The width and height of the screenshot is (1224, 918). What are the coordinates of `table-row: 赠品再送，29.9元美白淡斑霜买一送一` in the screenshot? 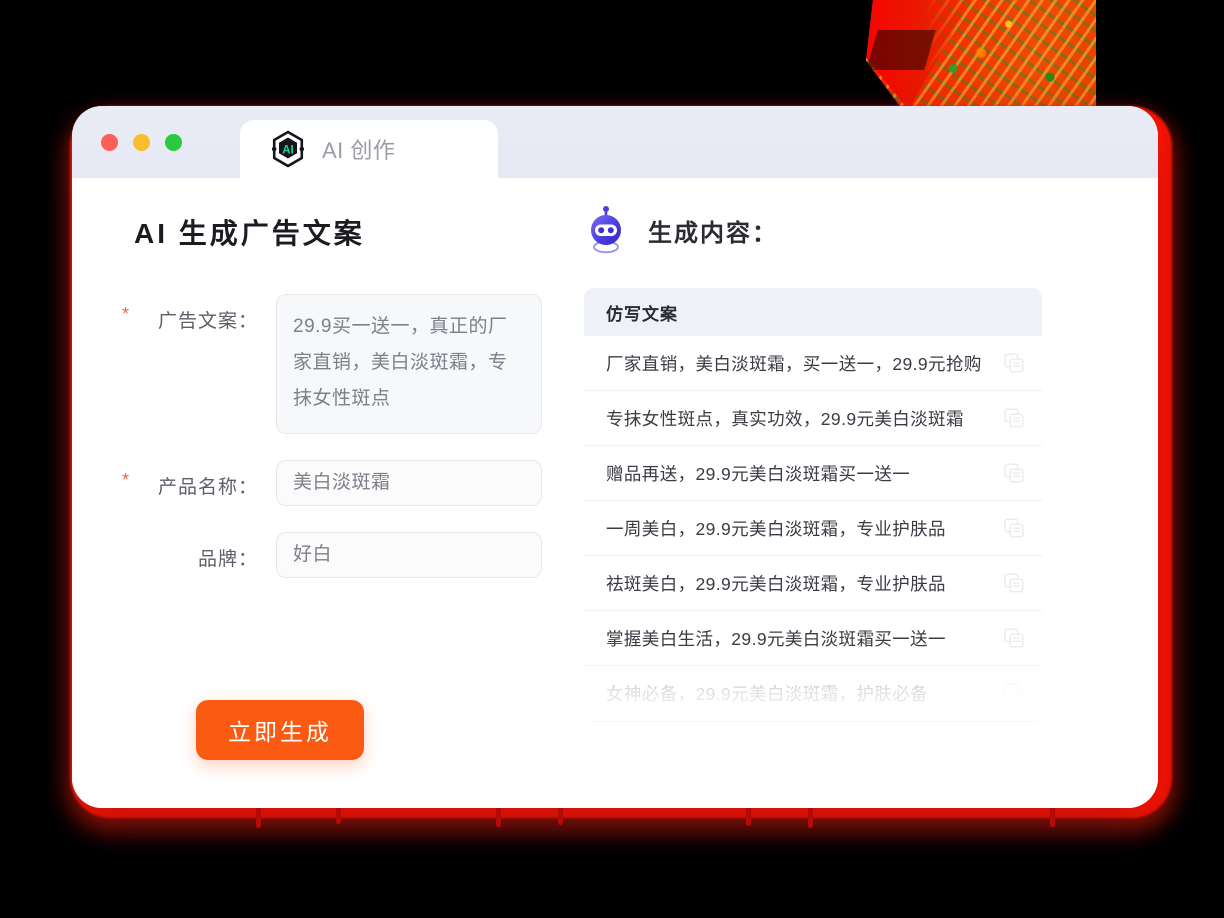 It's located at (813, 473).